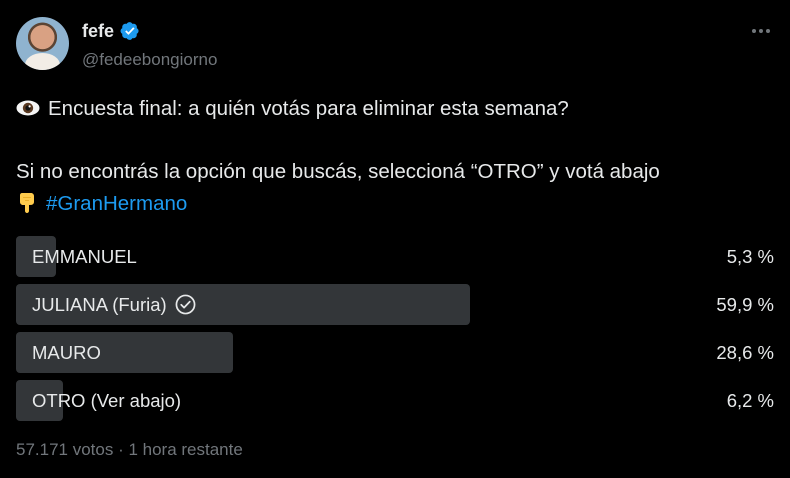  Describe the element at coordinates (395, 352) in the screenshot. I see `poll-option: MAURO 28,6 %` at that location.